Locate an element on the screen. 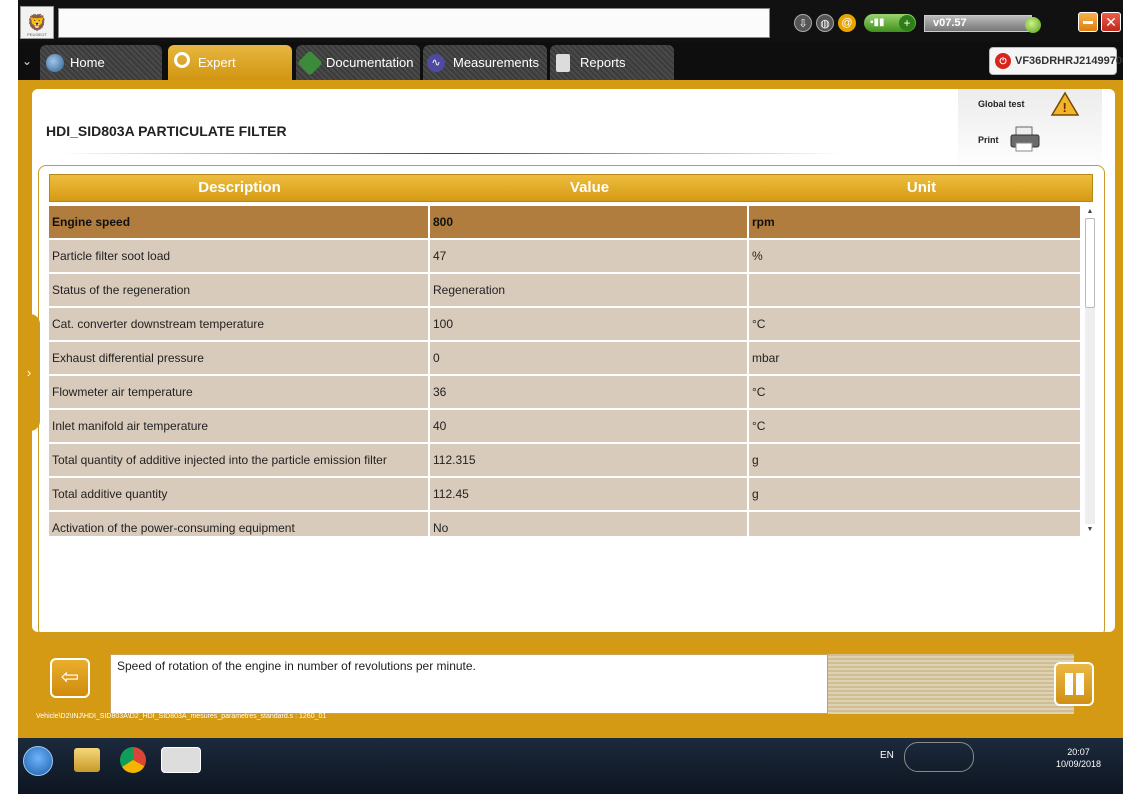 Image resolution: width=1123 pixels, height=794 pixels. network-icon: ◍ is located at coordinates (825, 23).